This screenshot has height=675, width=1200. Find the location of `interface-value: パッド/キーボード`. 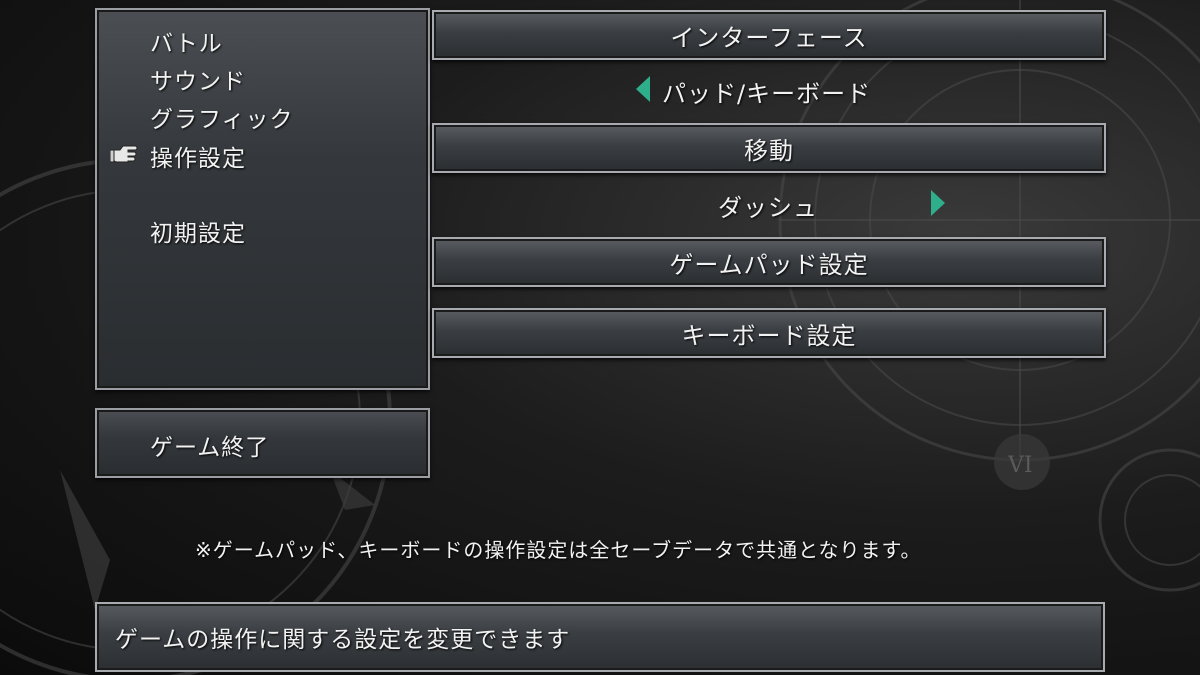

interface-value: パッド/キーボード is located at coordinates (766, 91).